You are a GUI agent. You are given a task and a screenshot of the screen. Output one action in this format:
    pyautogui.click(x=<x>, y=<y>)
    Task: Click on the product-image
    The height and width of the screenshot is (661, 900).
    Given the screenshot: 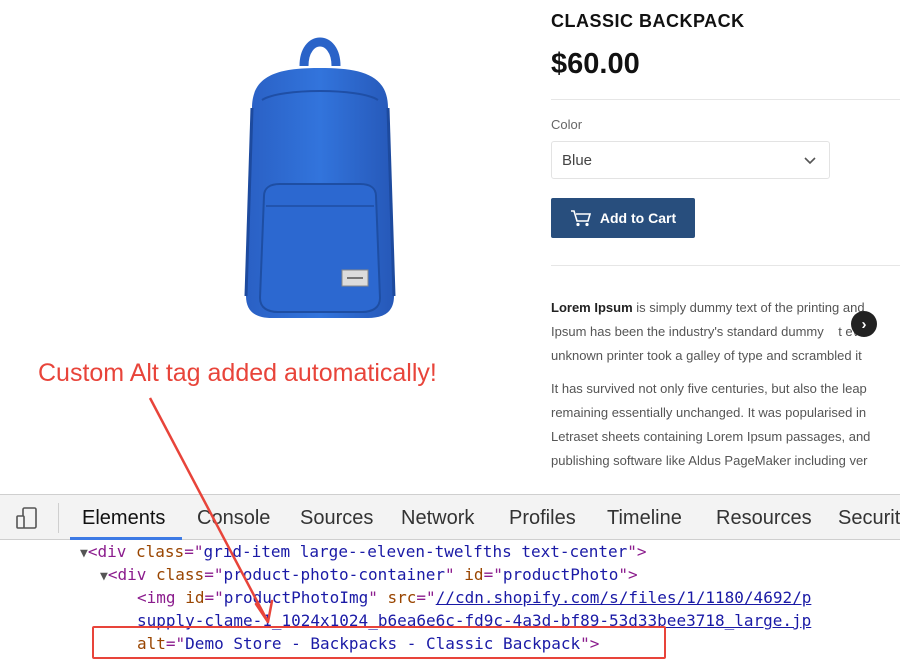 What is the action you would take?
    pyautogui.click(x=320, y=178)
    